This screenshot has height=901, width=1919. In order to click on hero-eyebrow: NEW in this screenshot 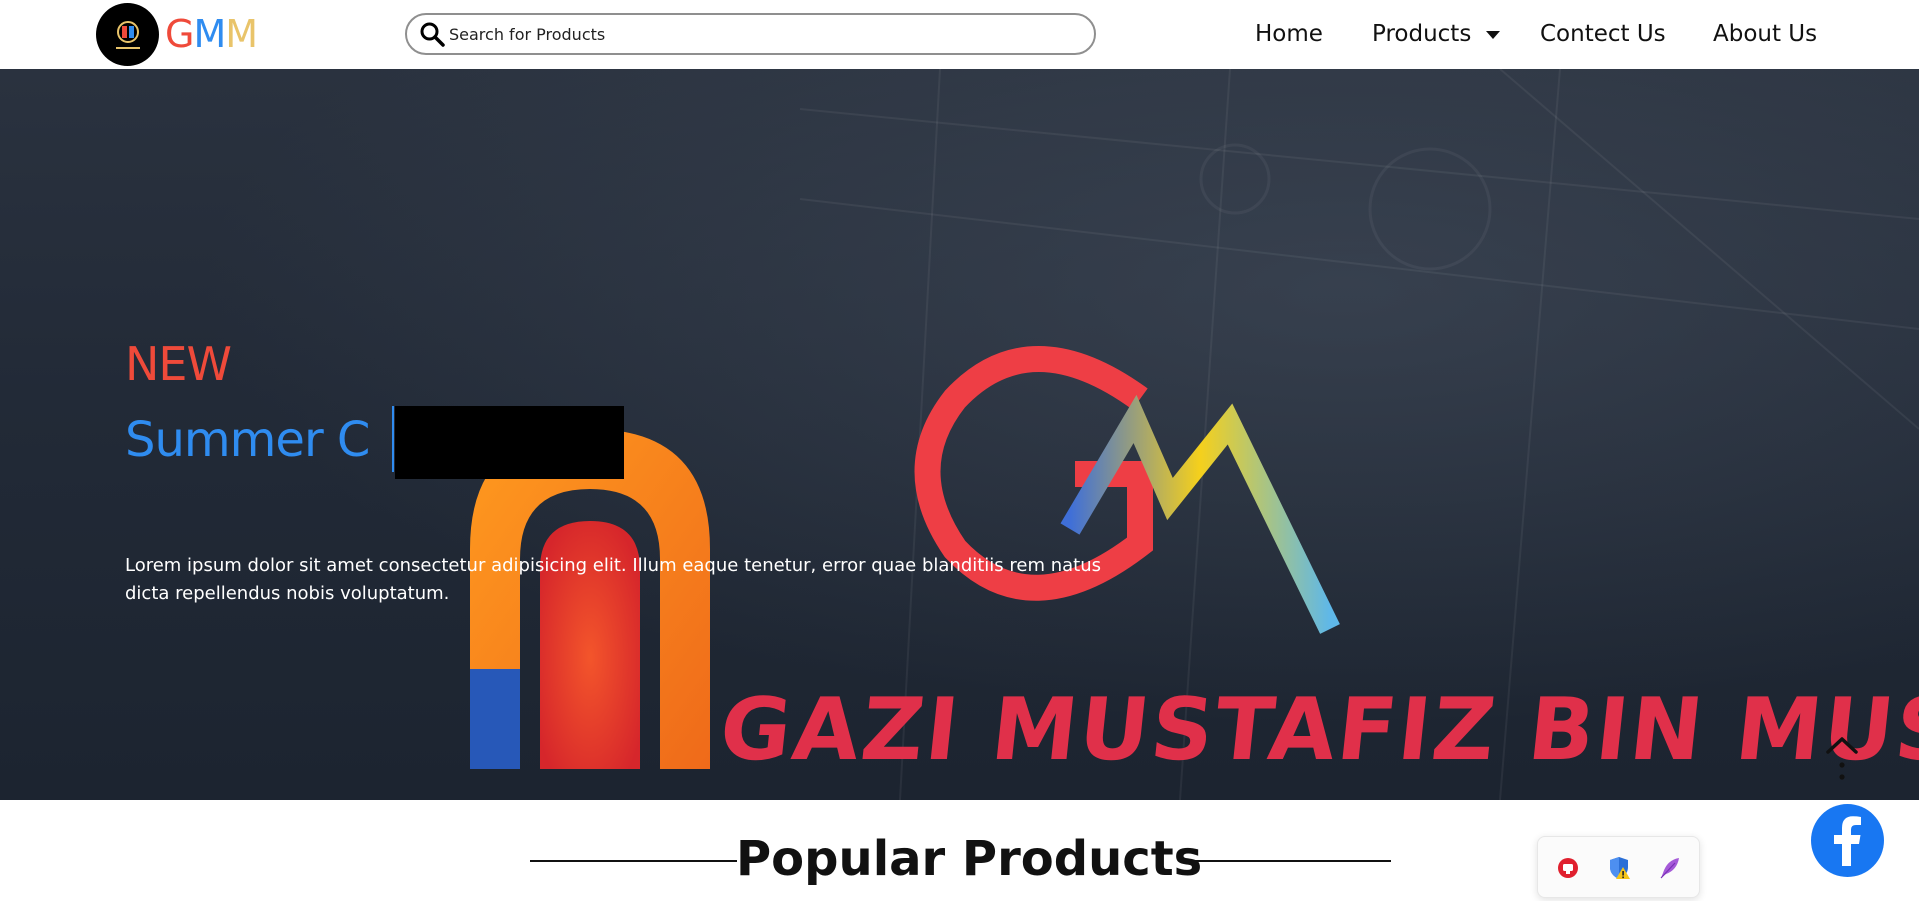, I will do `click(178, 364)`.